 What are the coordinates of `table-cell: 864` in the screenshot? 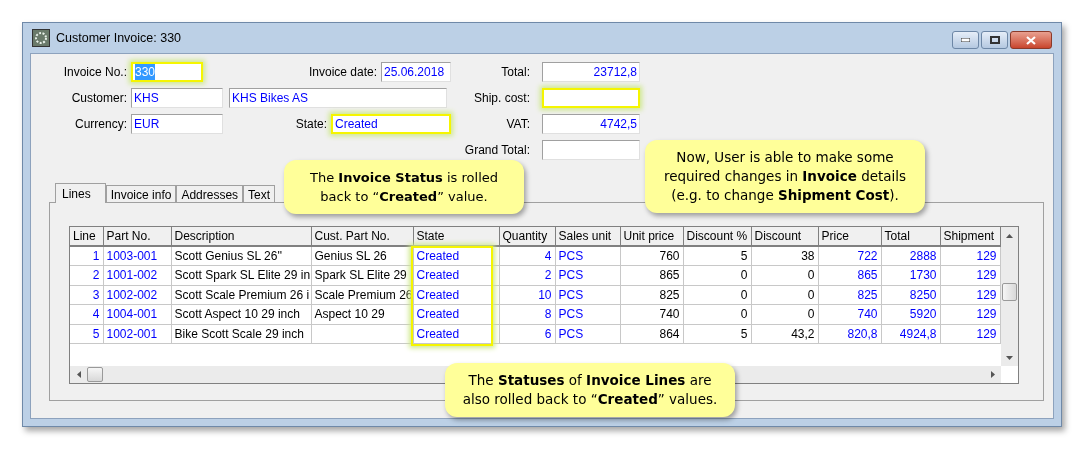 It's located at (651, 334).